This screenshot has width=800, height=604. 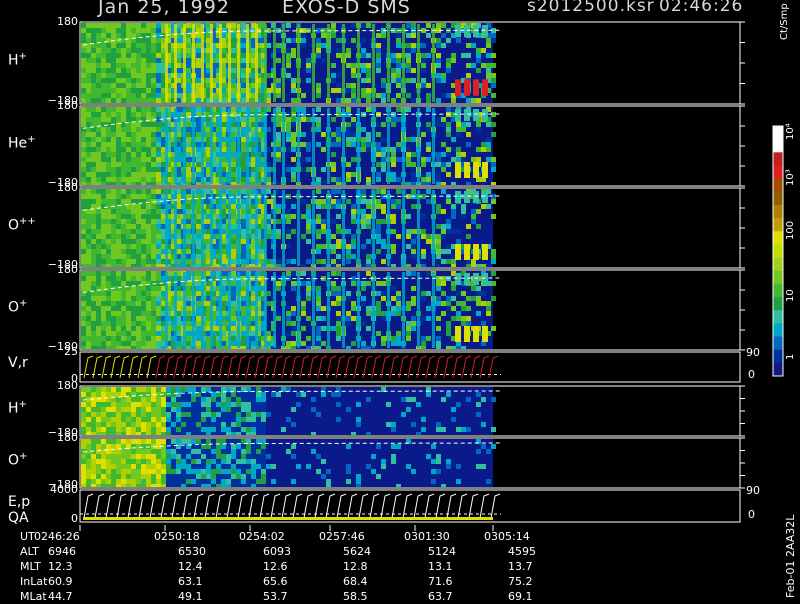 What do you see at coordinates (17, 307) in the screenshot?
I see `panel-label-p4: O+` at bounding box center [17, 307].